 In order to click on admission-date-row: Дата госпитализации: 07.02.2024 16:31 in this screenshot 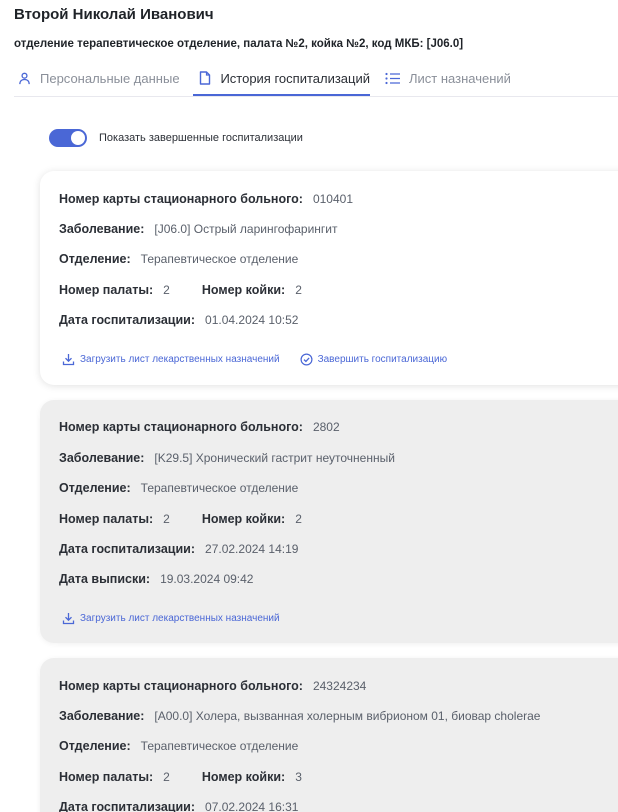, I will do `click(178, 806)`.